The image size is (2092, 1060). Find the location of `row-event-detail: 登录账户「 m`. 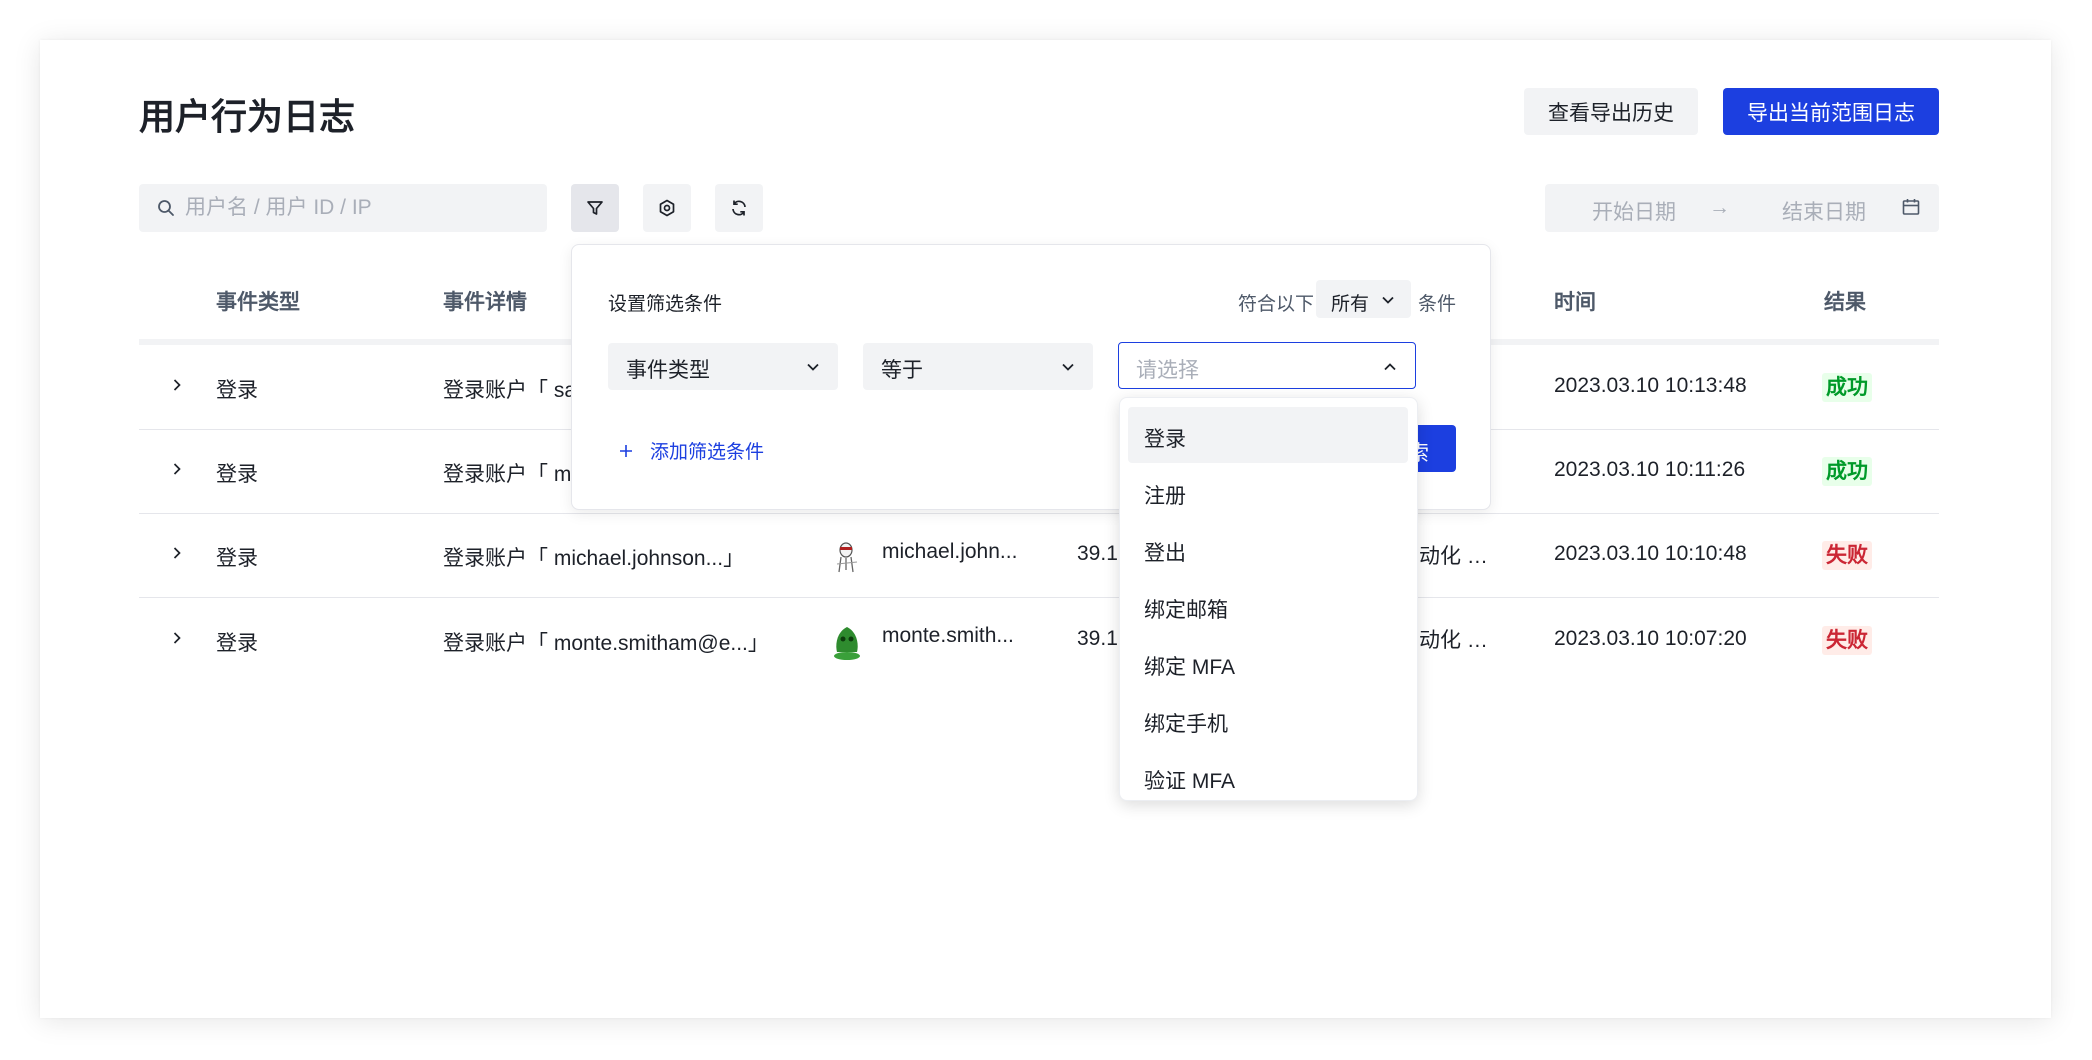

row-event-detail: 登录账户「 m is located at coordinates (507, 474).